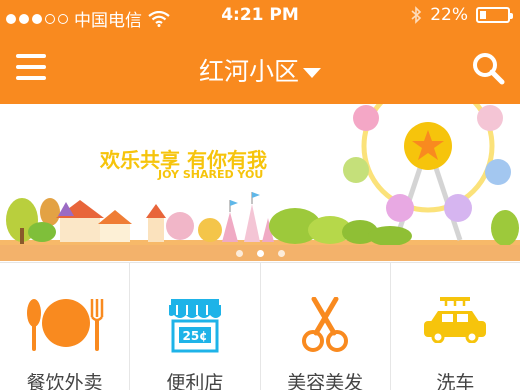  What do you see at coordinates (248, 71) in the screenshot?
I see `page-title: 红河小区` at bounding box center [248, 71].